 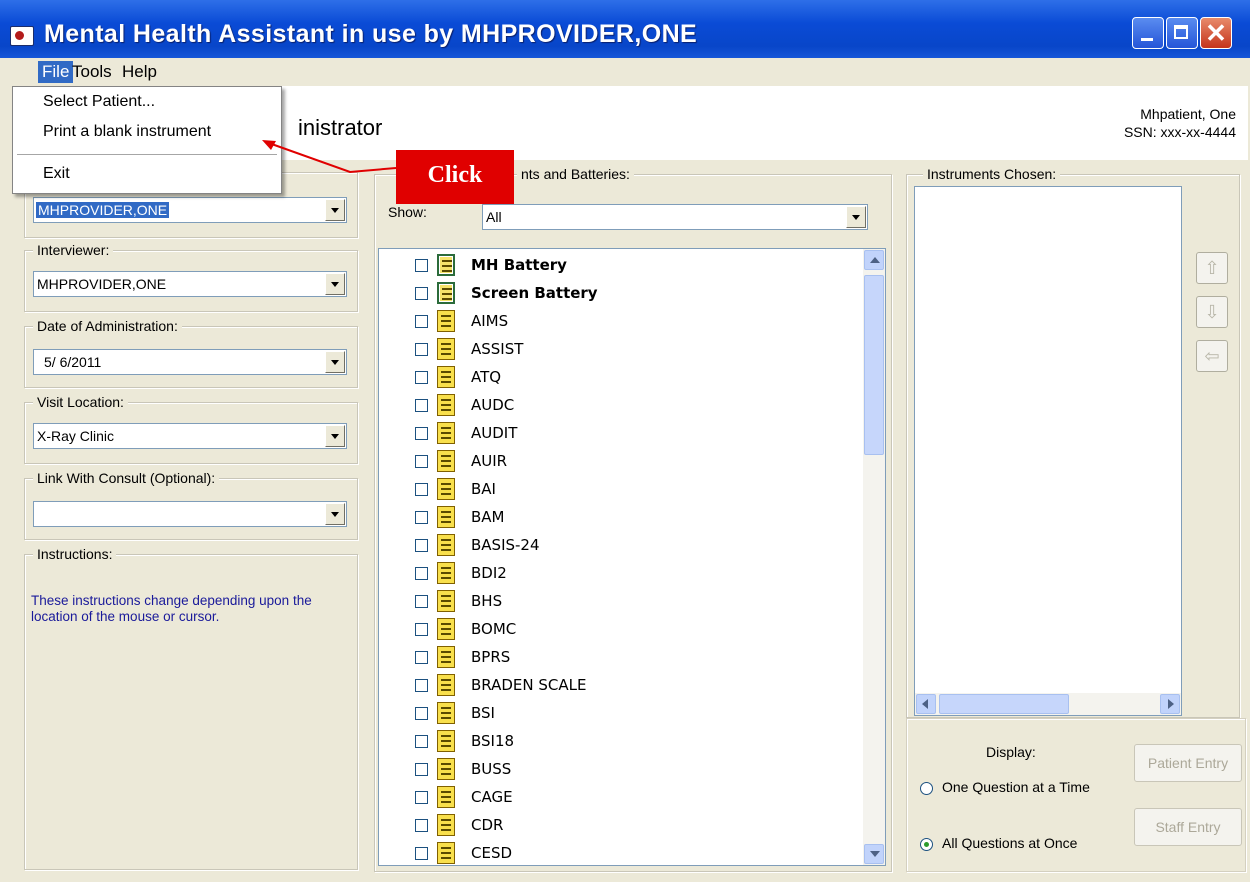 What do you see at coordinates (635, 657) in the screenshot?
I see `list-item: BPRS` at bounding box center [635, 657].